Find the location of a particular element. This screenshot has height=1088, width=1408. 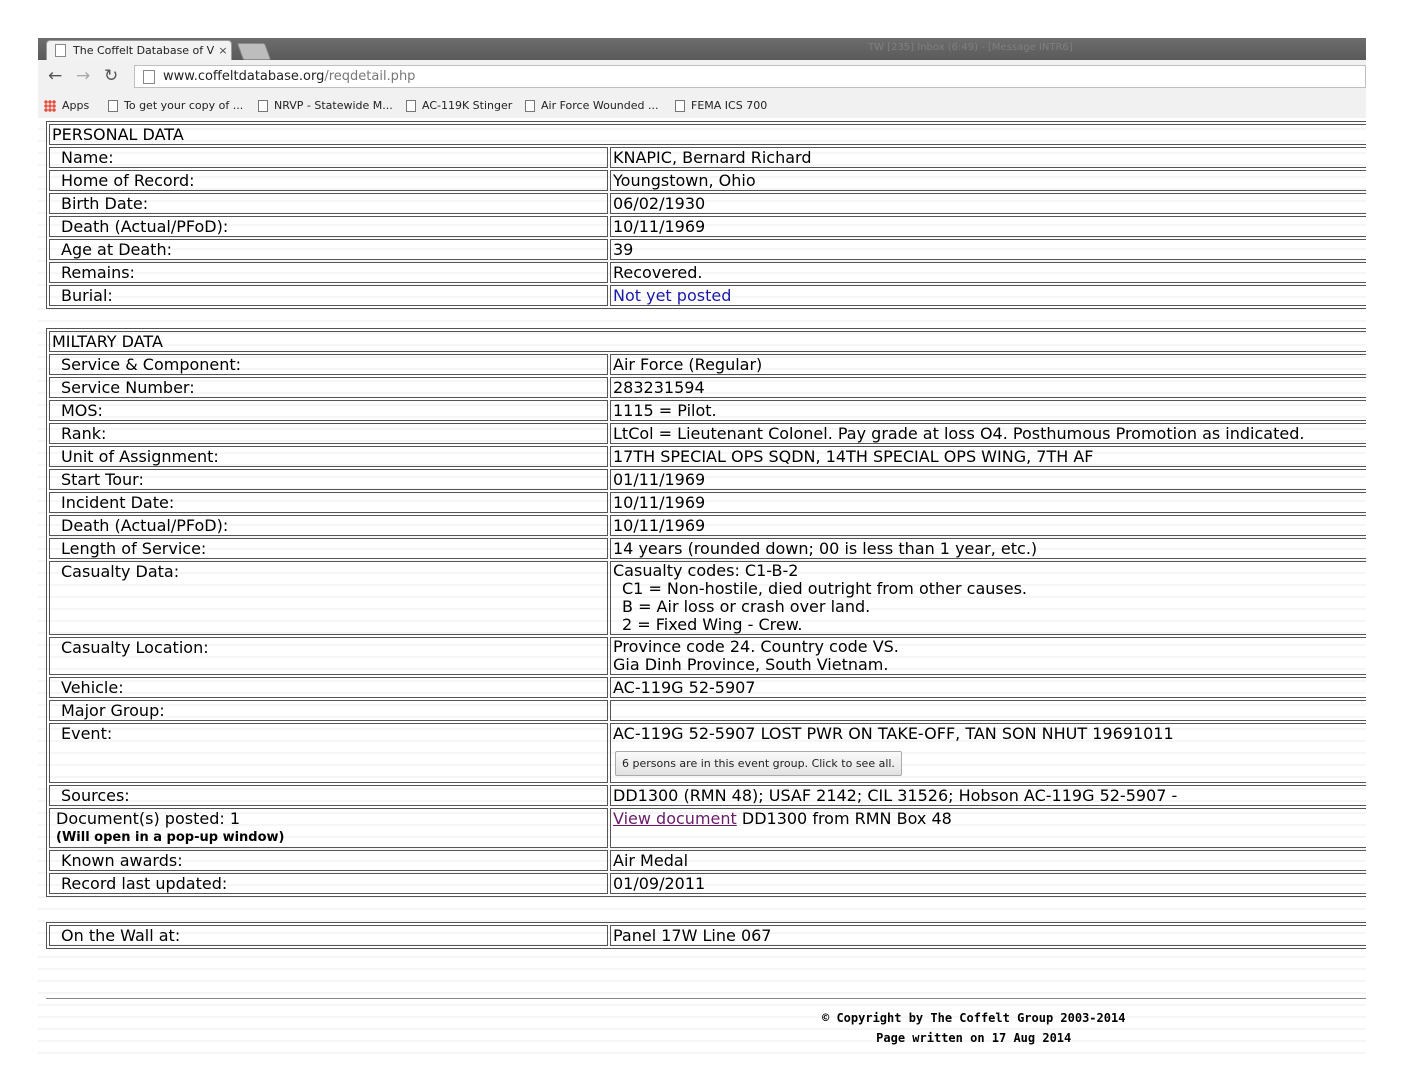

field-label: Casualty Data: is located at coordinates (328, 598).